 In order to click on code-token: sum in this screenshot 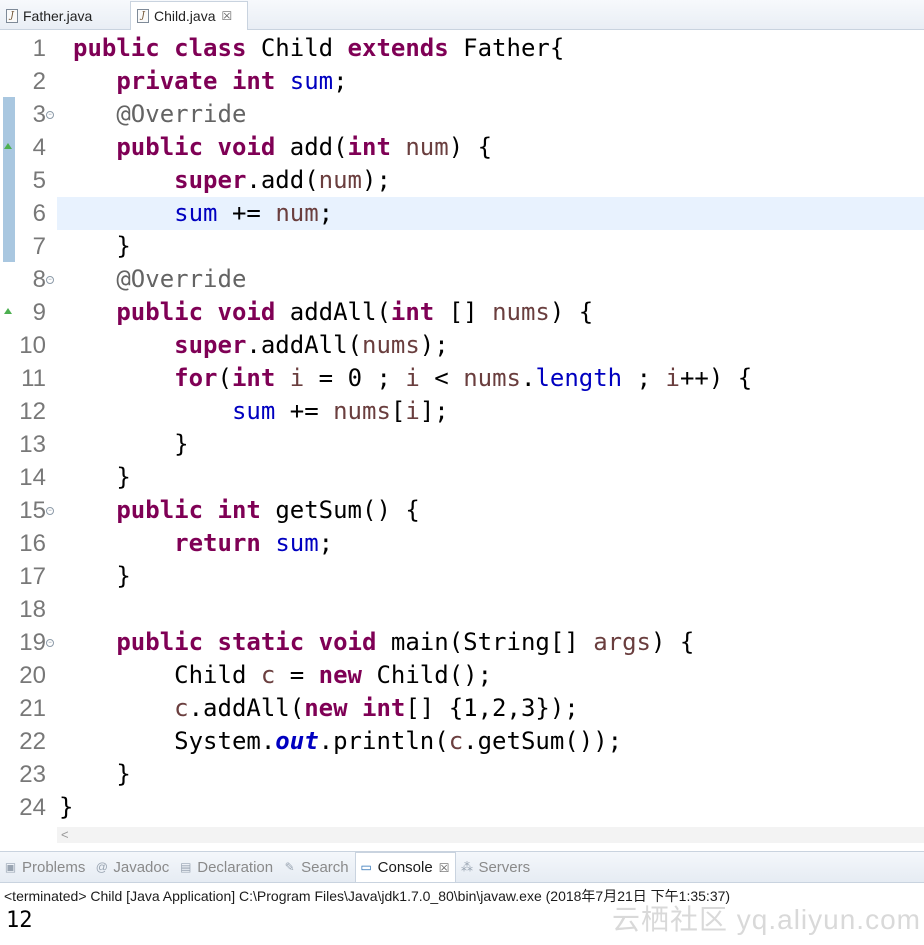, I will do `click(196, 213)`.